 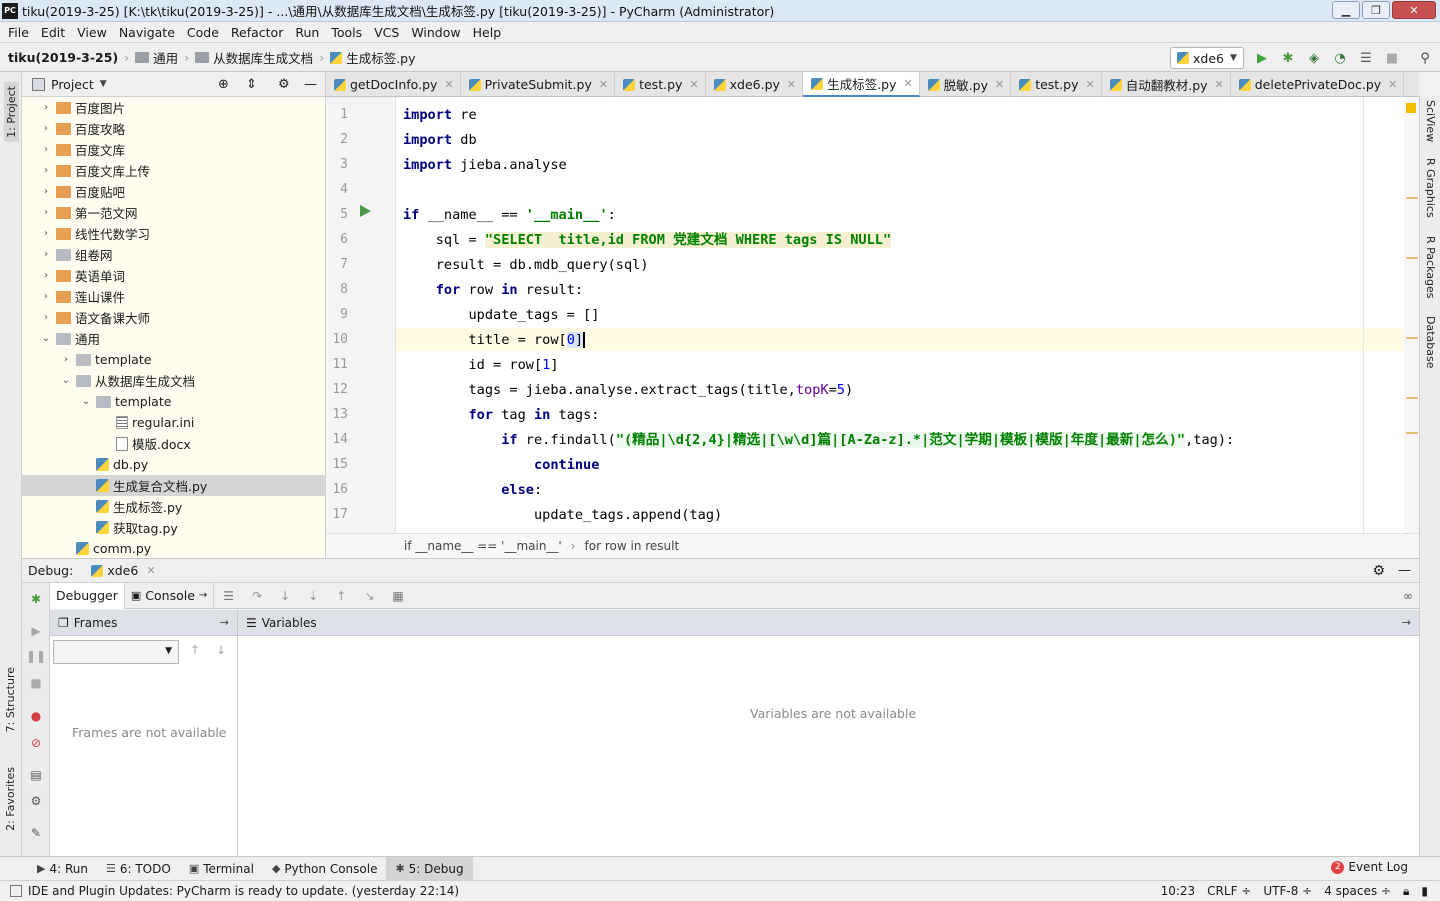 What do you see at coordinates (36, 801) in the screenshot?
I see `settings-icon: ⚙` at bounding box center [36, 801].